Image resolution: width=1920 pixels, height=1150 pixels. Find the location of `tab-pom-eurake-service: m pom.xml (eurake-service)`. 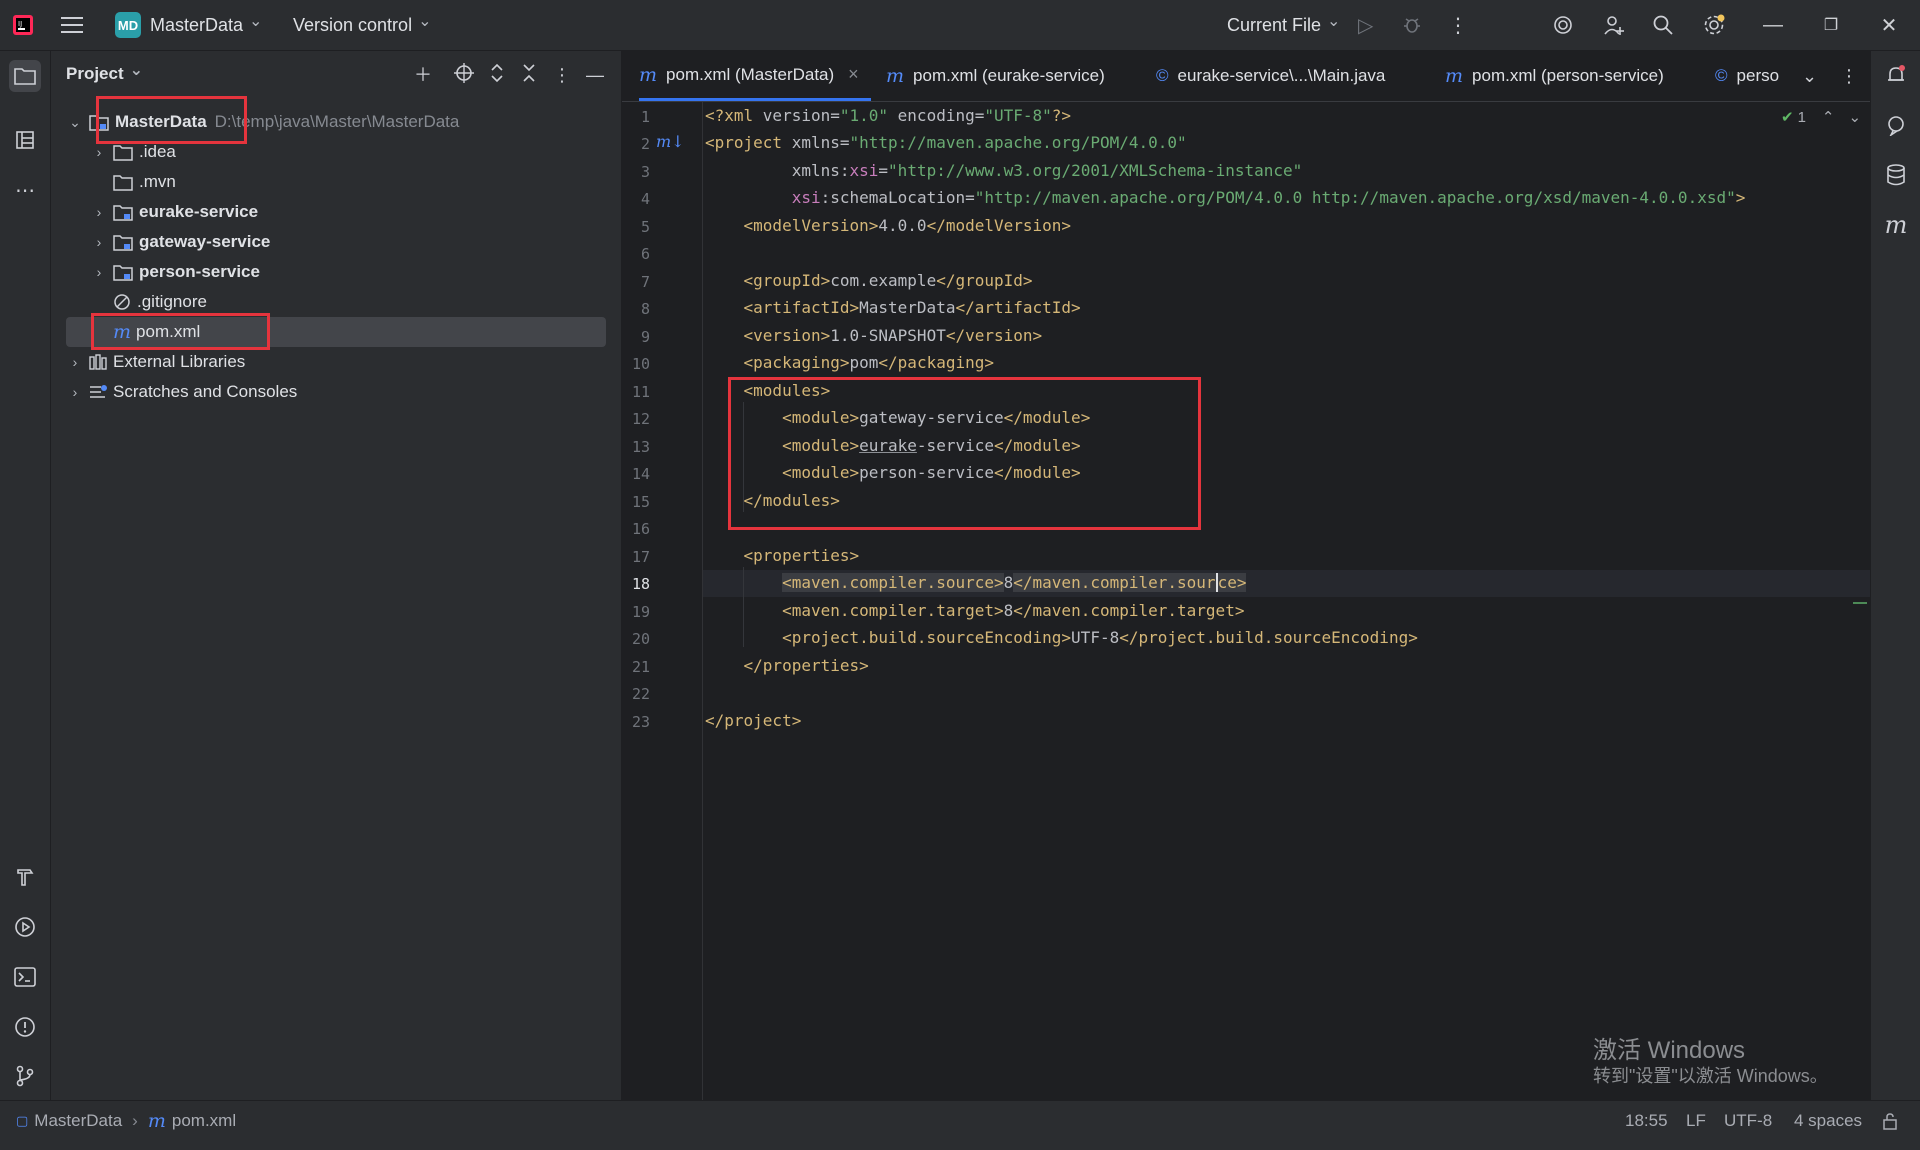

tab-pom-eurake-service: m pom.xml (eurake-service) is located at coordinates (995, 76).